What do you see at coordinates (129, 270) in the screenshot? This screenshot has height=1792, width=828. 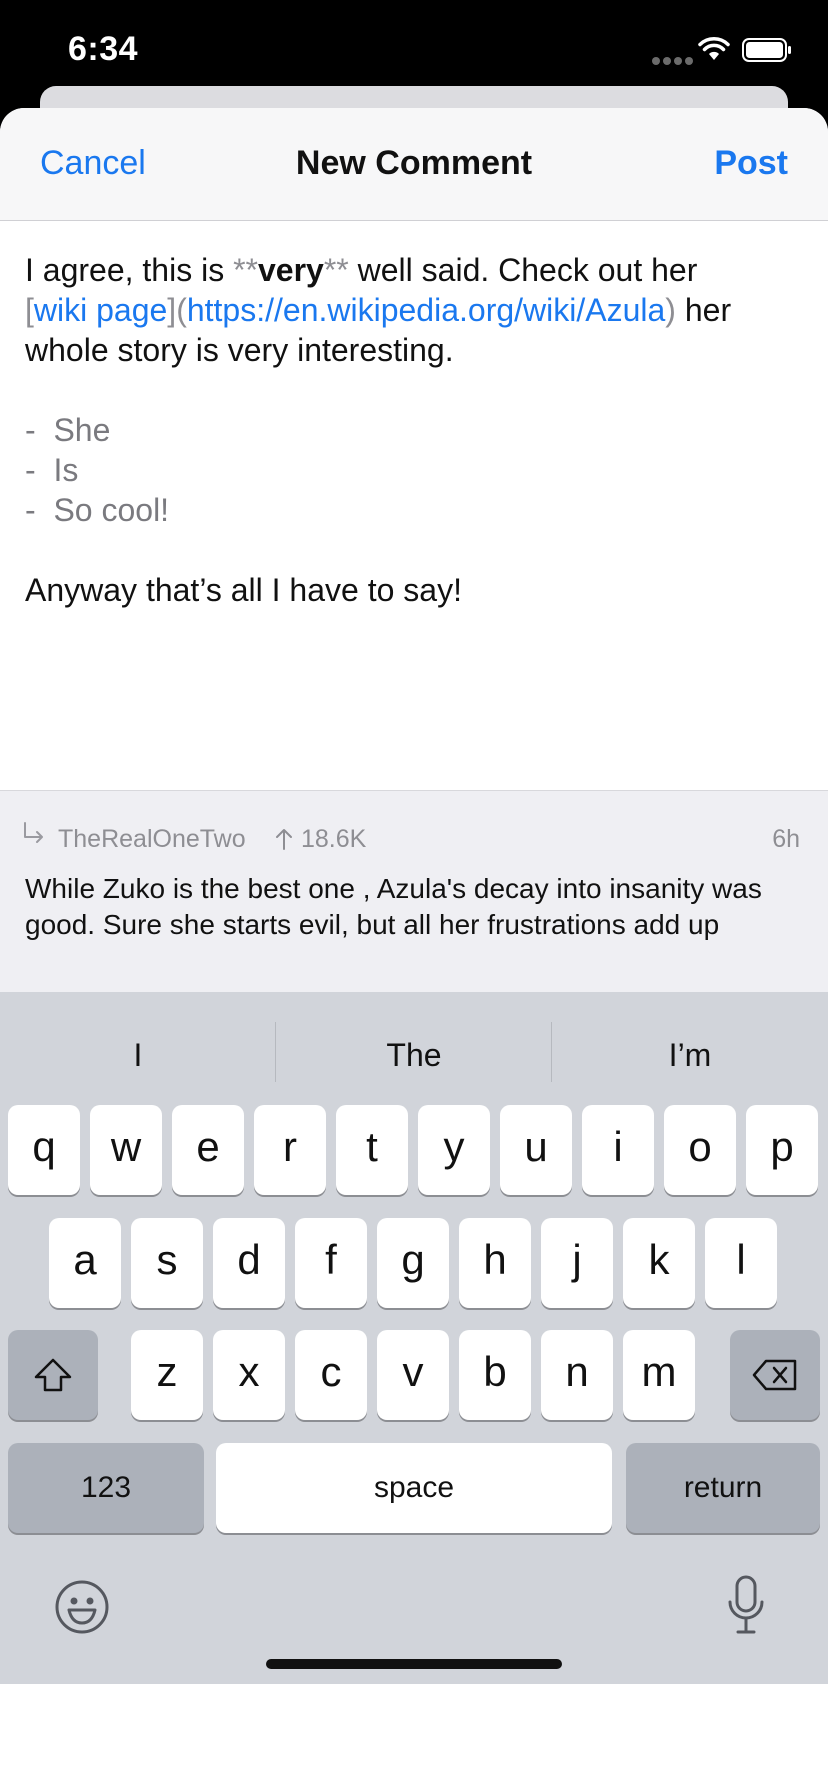 I see `text-span: I agree, this is` at bounding box center [129, 270].